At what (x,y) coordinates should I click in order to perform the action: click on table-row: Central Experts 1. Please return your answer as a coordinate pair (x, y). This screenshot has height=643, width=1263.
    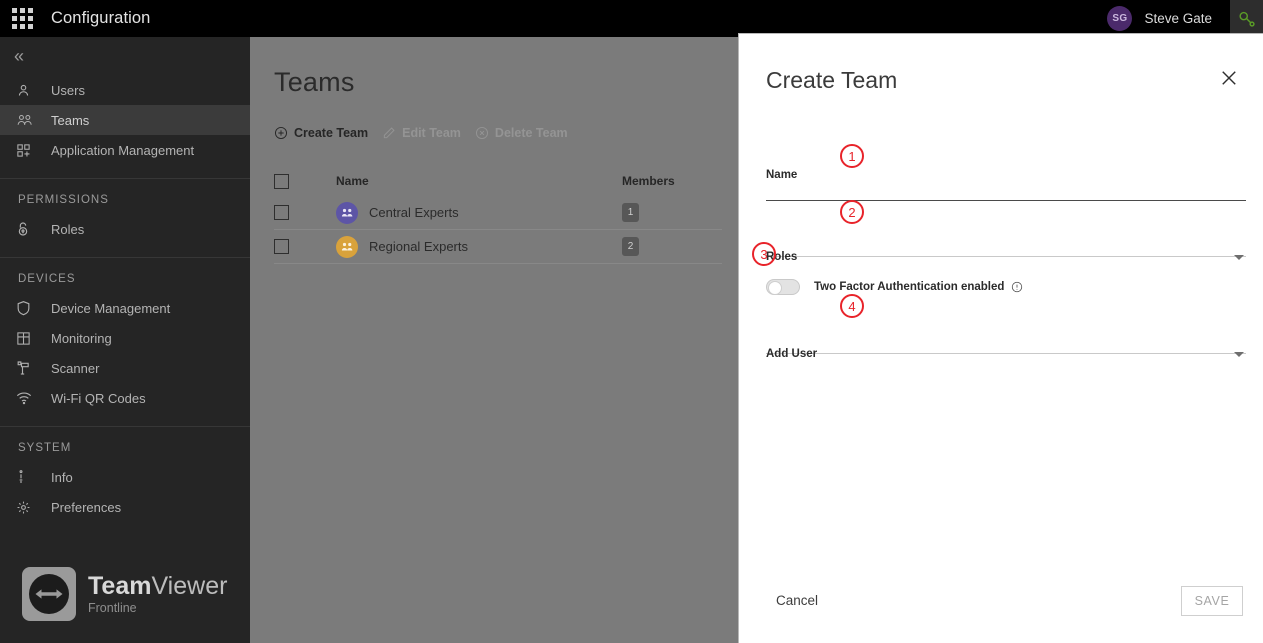
    Looking at the image, I should click on (498, 213).